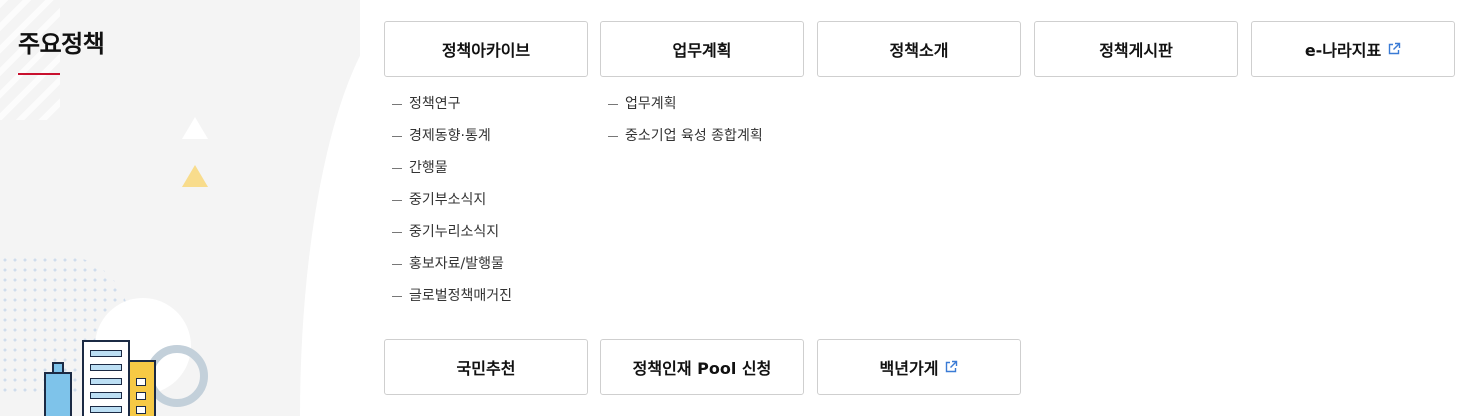 The image size is (1469, 416). Describe the element at coordinates (1343, 50) in the screenshot. I see `e-nara-index-label: e-나라지표` at that location.